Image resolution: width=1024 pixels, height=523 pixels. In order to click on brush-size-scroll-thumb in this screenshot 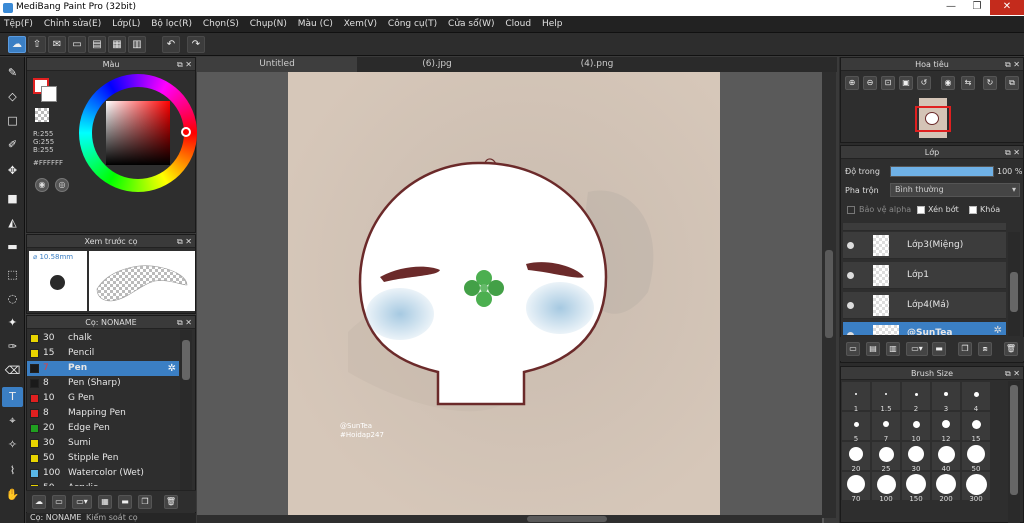, I will do `click(1014, 440)`.